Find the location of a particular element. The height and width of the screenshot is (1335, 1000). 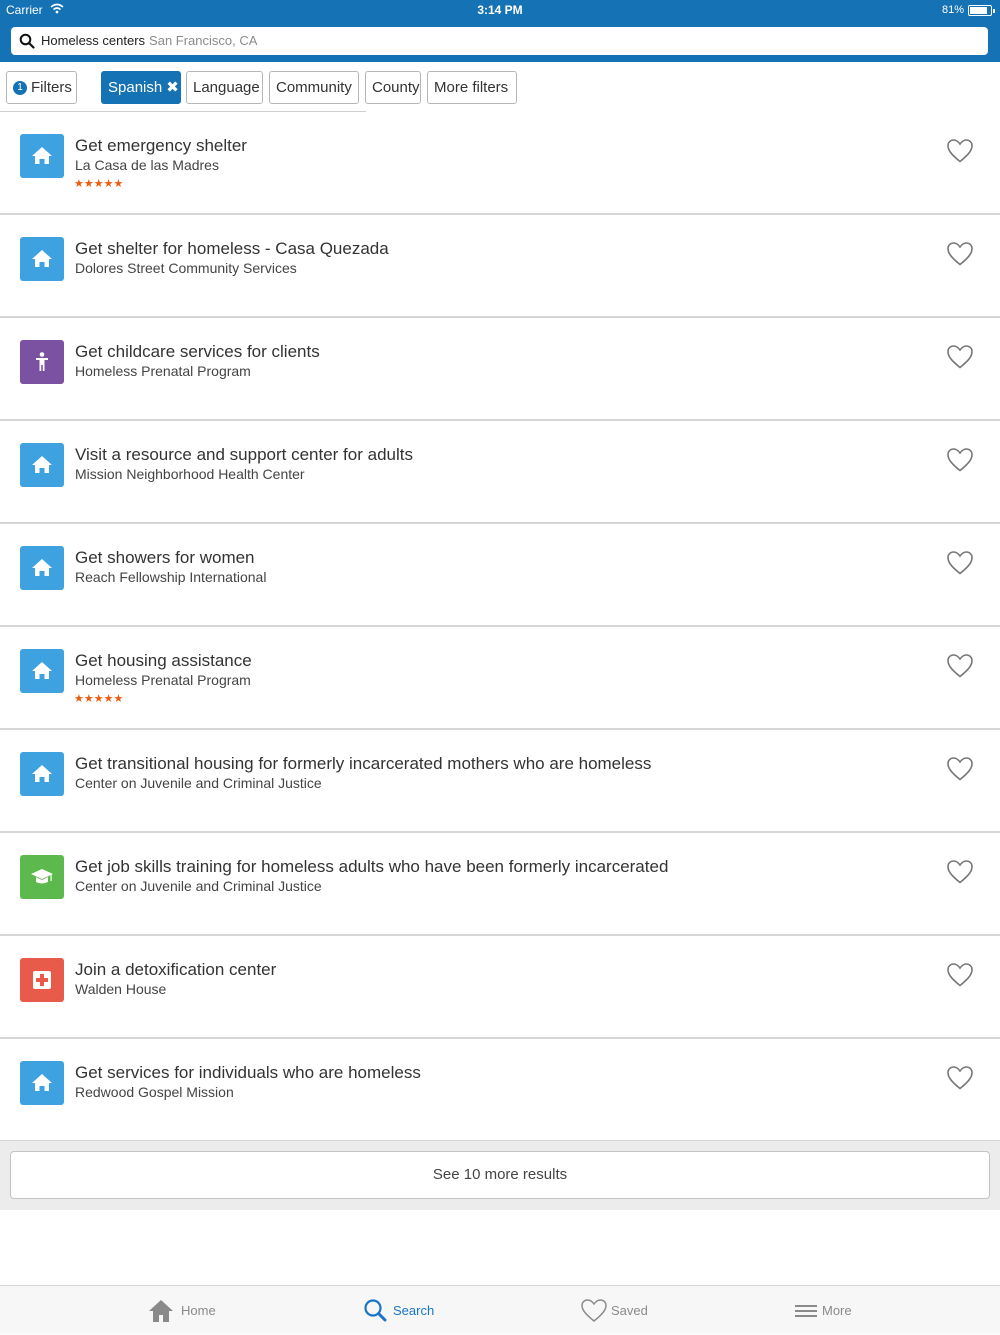

filter-community: Community is located at coordinates (314, 87).